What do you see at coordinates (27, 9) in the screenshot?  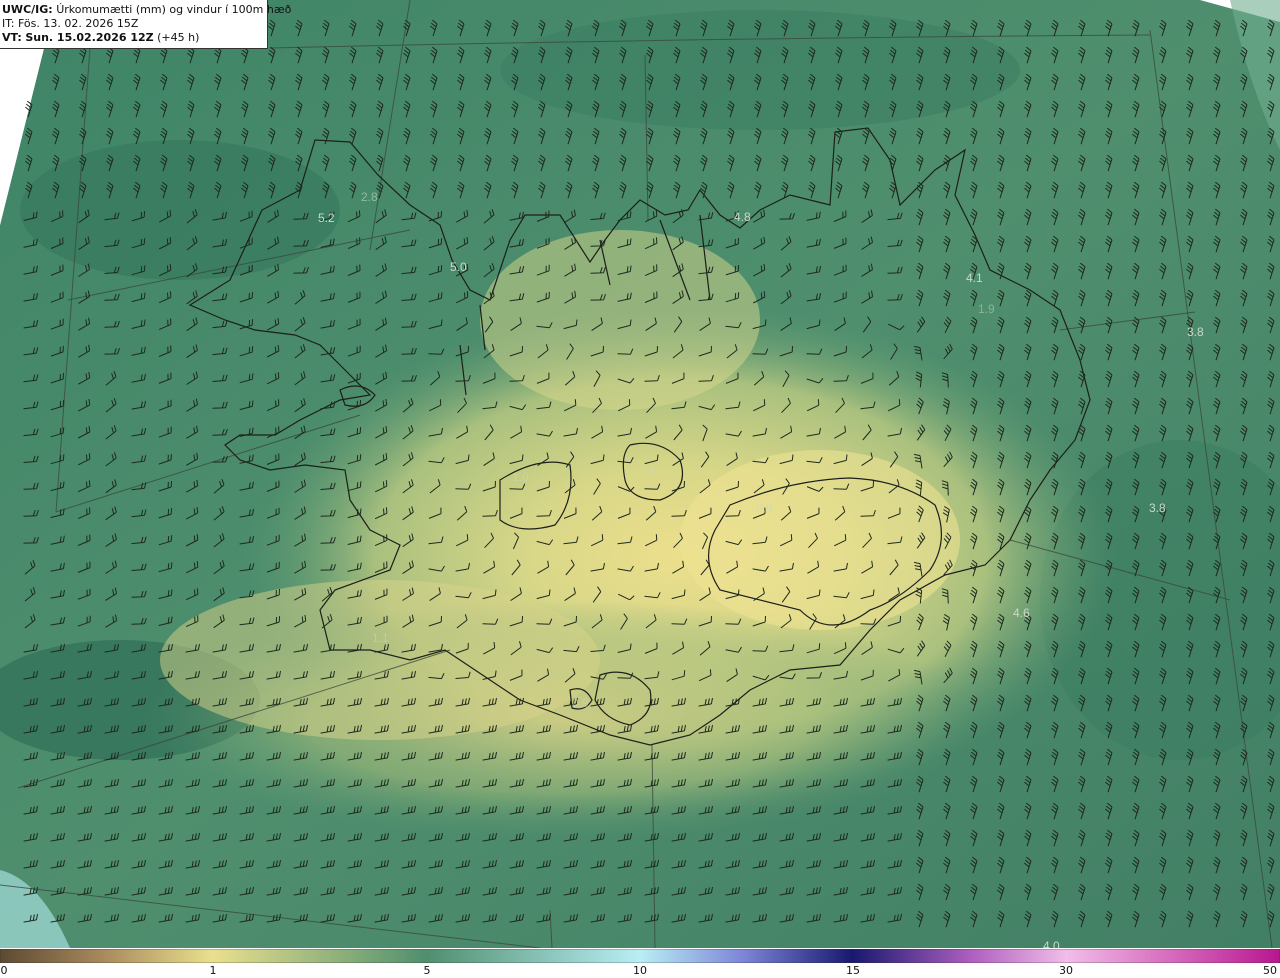 I see `model-label: UWC/IG:` at bounding box center [27, 9].